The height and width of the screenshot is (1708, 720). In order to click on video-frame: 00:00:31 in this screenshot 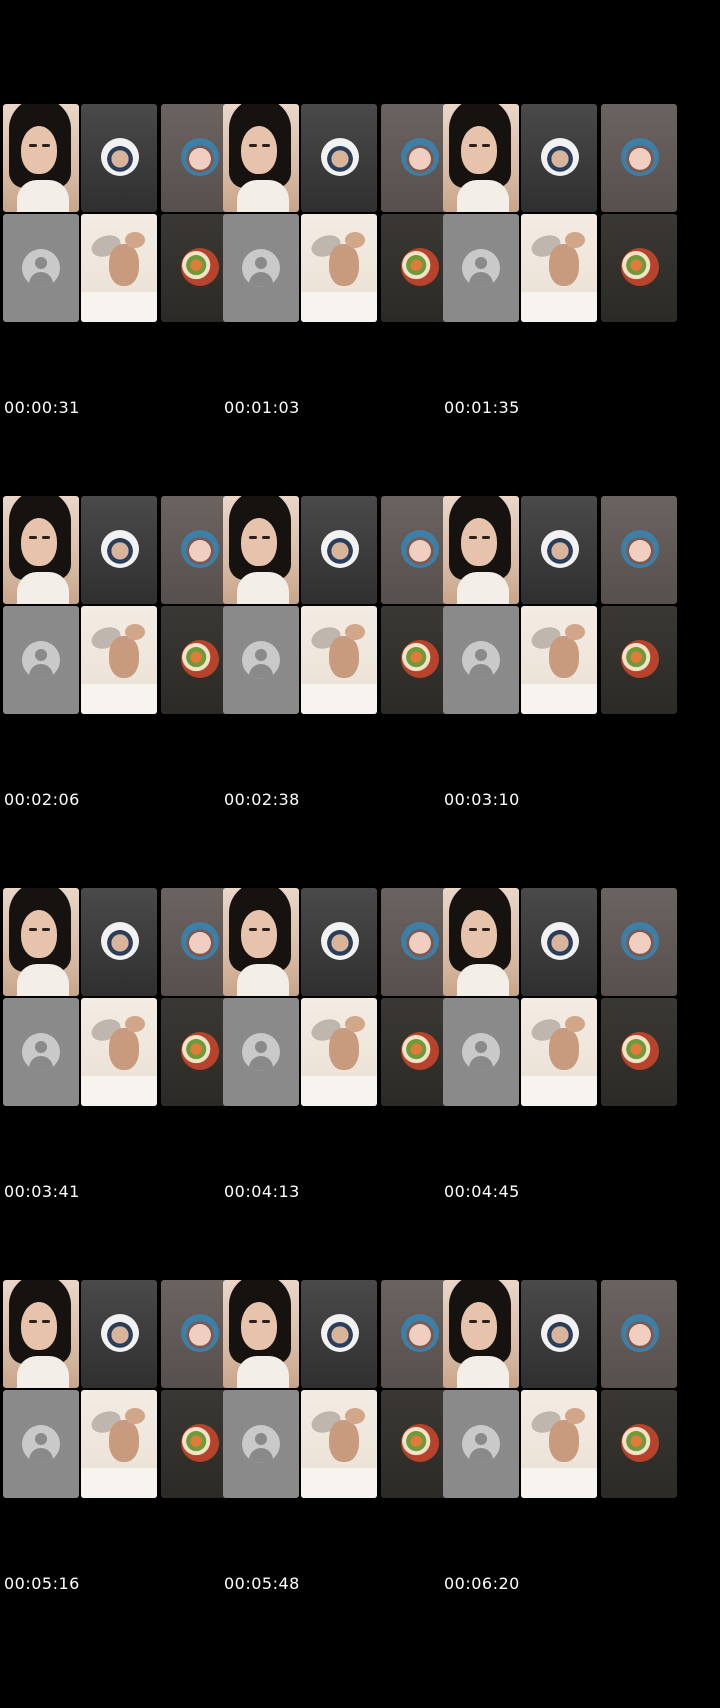, I will do `click(120, 213)`.